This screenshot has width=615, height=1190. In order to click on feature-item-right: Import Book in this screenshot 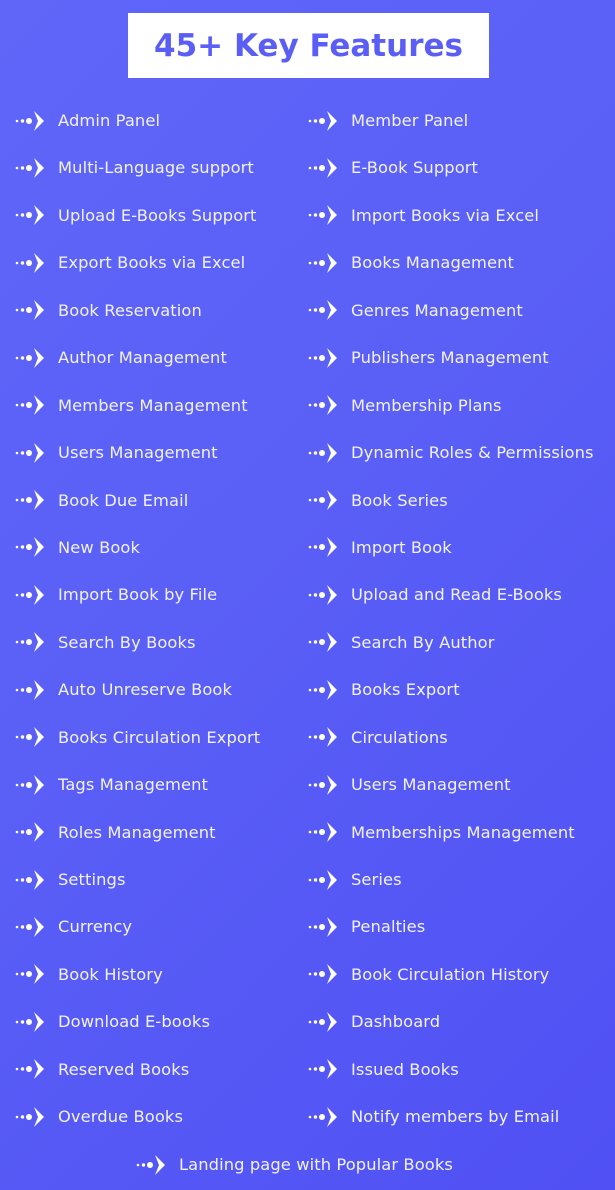, I will do `click(379, 547)`.